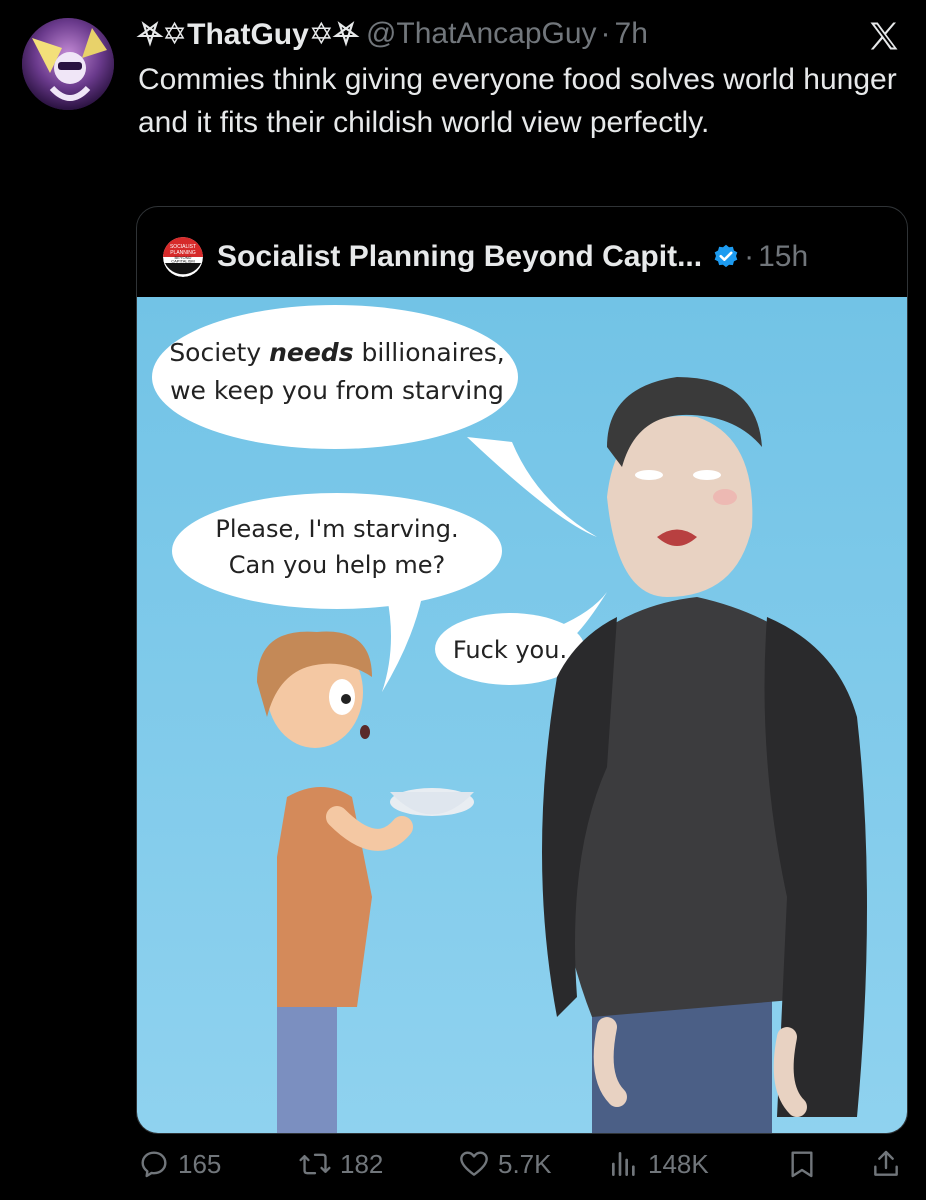 This screenshot has height=1200, width=926. Describe the element at coordinates (886, 1163) in the screenshot. I see `share-icon` at that location.